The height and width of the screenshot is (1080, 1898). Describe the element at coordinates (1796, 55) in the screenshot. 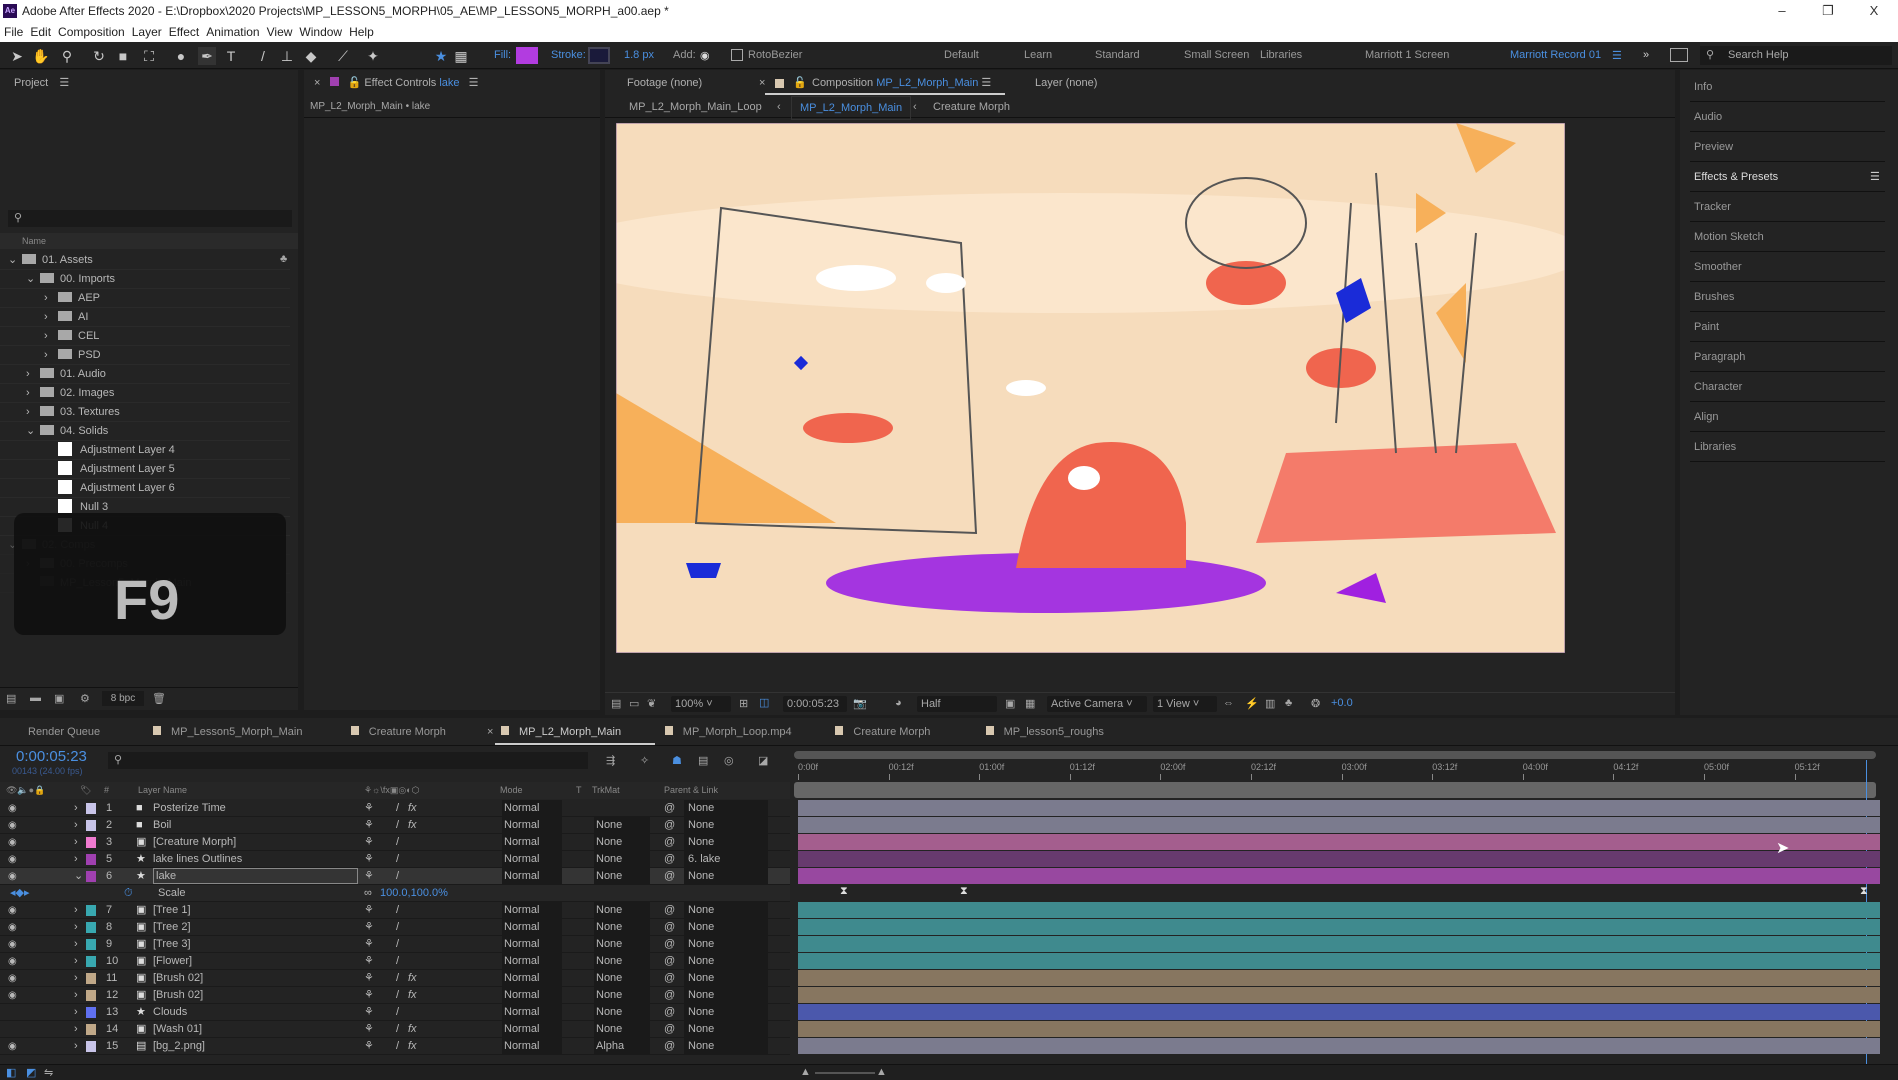

I see `search-help-input: ⚲ Search Help` at that location.